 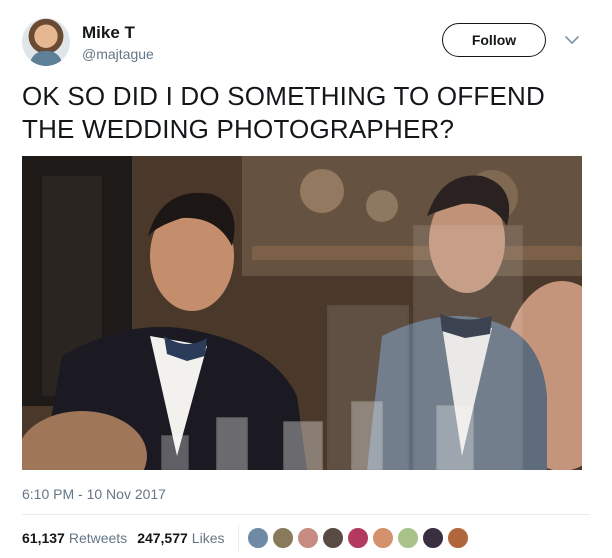 I want to click on avatar, so click(x=46, y=42).